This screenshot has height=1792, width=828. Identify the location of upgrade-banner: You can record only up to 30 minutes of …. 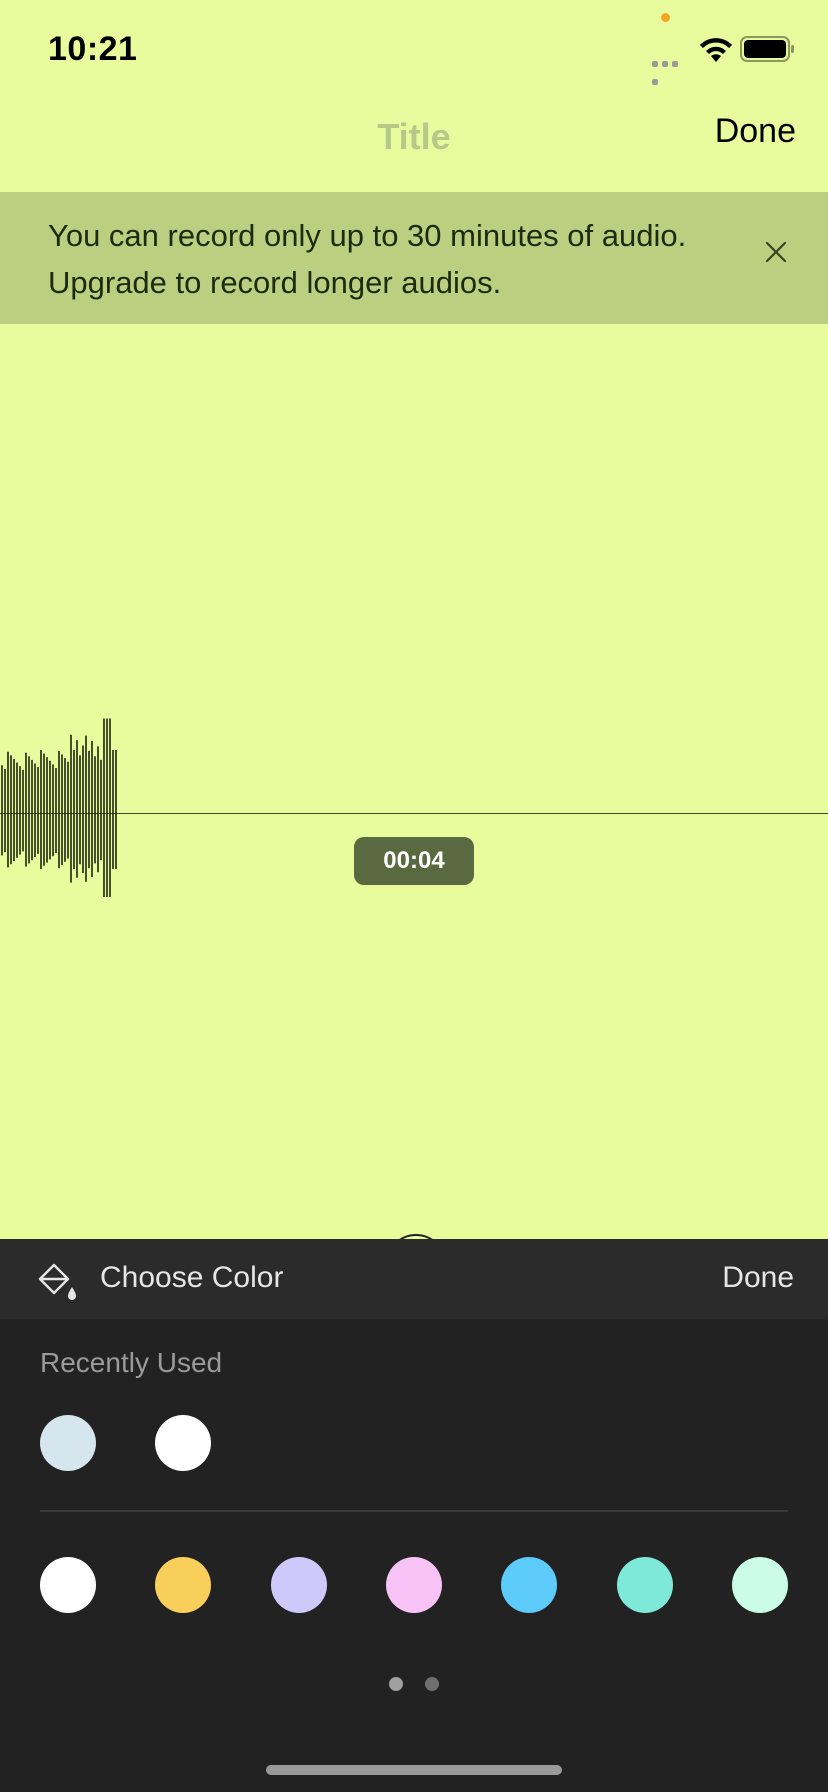
(414, 258).